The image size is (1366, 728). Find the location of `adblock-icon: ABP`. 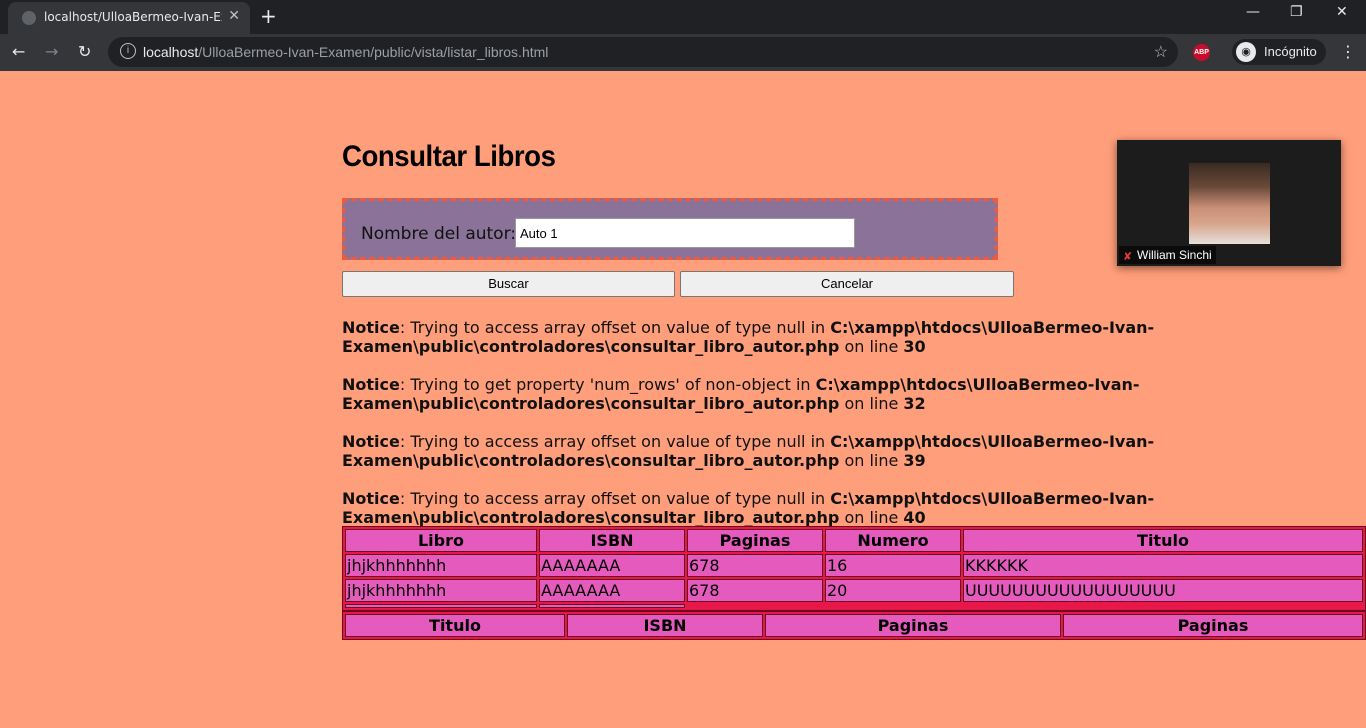

adblock-icon: ABP is located at coordinates (1201, 52).